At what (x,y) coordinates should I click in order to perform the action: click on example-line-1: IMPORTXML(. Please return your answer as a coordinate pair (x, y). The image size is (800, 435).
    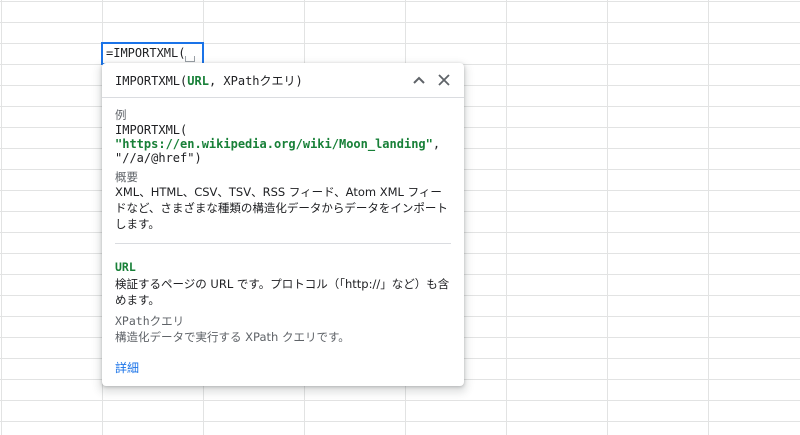
    Looking at the image, I should click on (151, 130).